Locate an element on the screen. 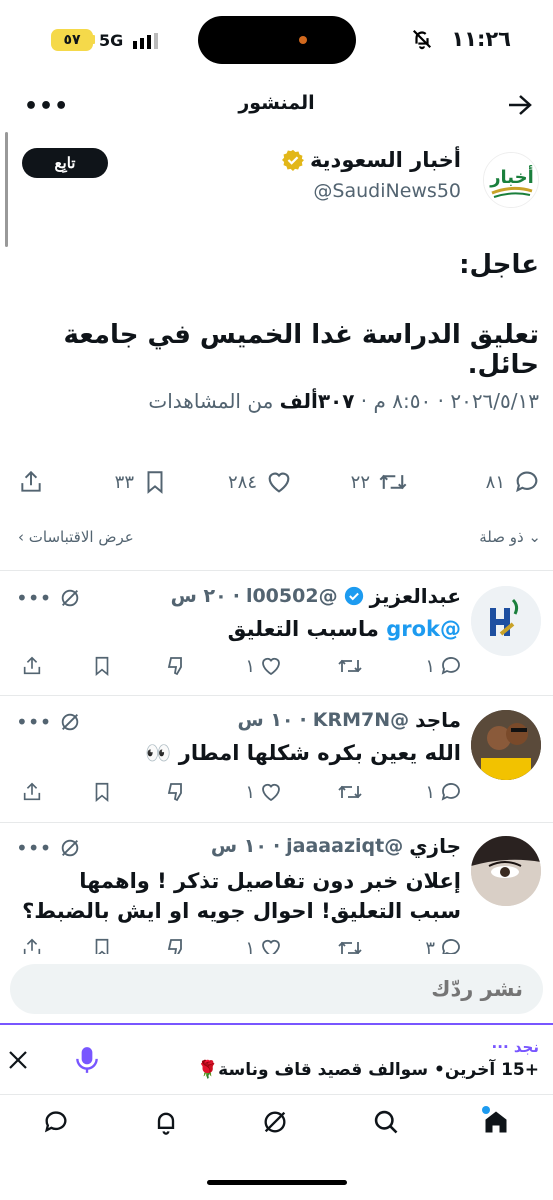 The width and height of the screenshot is (553, 1200). tweet-text-line2: تعليق الدراسة غدا الخميس في جامعة حائل. is located at coordinates (301, 350).